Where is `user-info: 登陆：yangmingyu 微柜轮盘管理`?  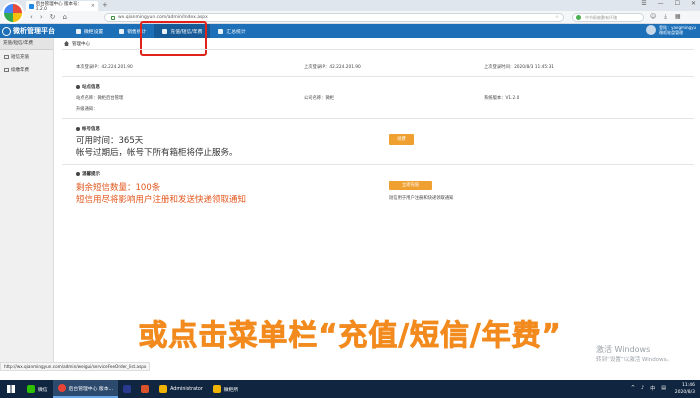
user-info: 登陆：yangmingyu 微柜轮盘管理 is located at coordinates (671, 30).